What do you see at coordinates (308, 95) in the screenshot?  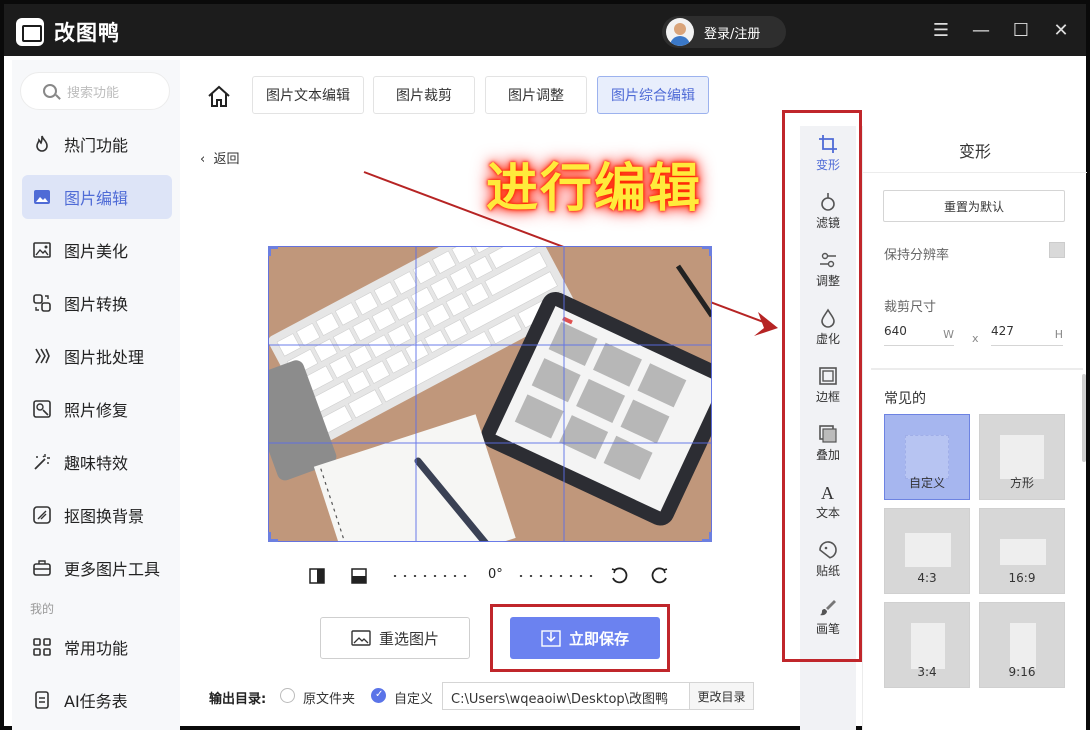 I see `tab-text-edit: 图片文本编辑` at bounding box center [308, 95].